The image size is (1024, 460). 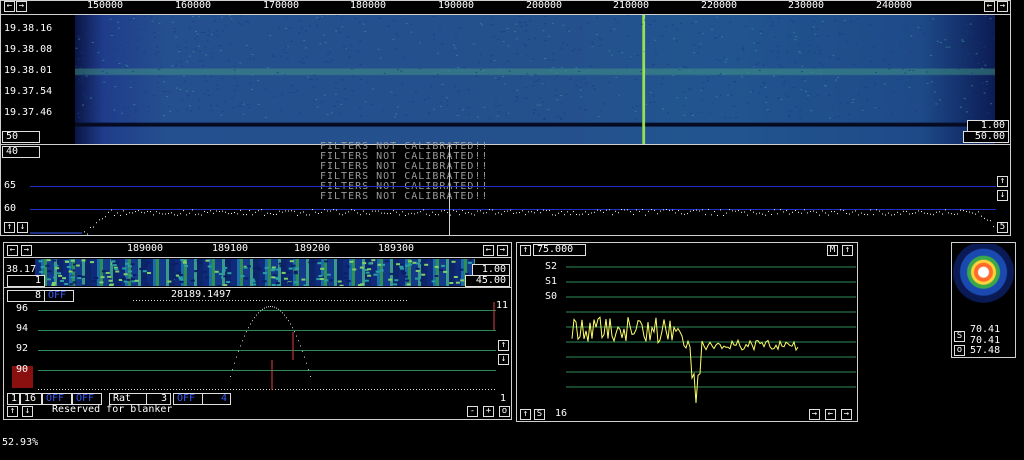 I want to click on bb-level-label: 90, so click(x=22, y=369).